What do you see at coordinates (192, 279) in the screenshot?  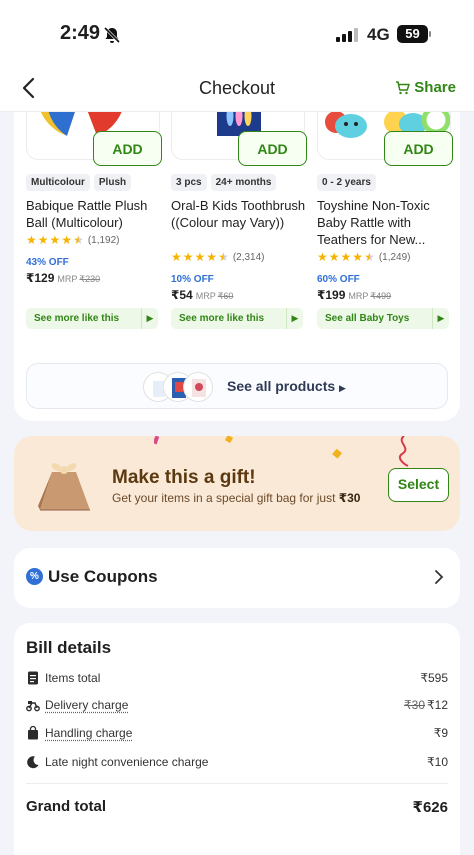 I see `discount-label: 10% OFF` at bounding box center [192, 279].